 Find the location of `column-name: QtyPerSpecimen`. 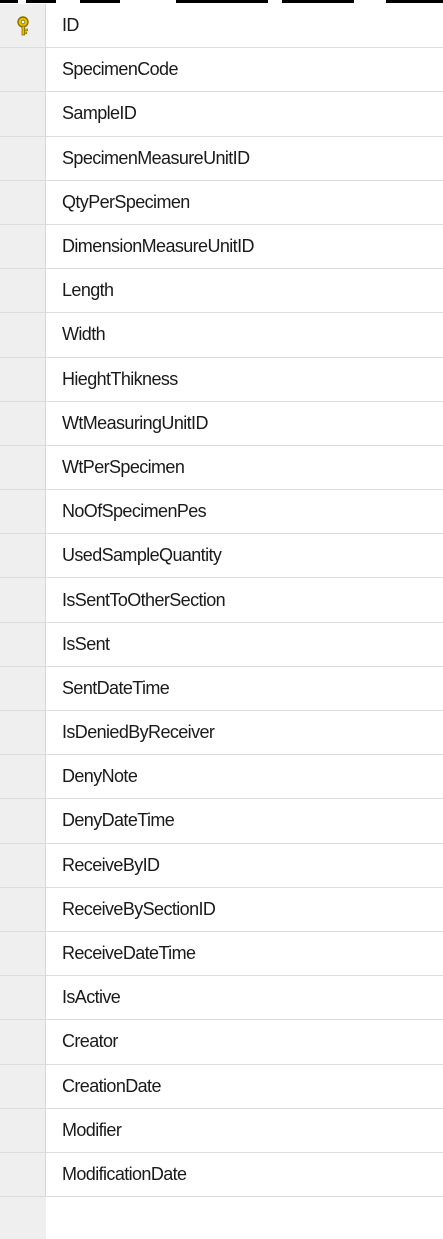

column-name: QtyPerSpecimen is located at coordinates (126, 201).